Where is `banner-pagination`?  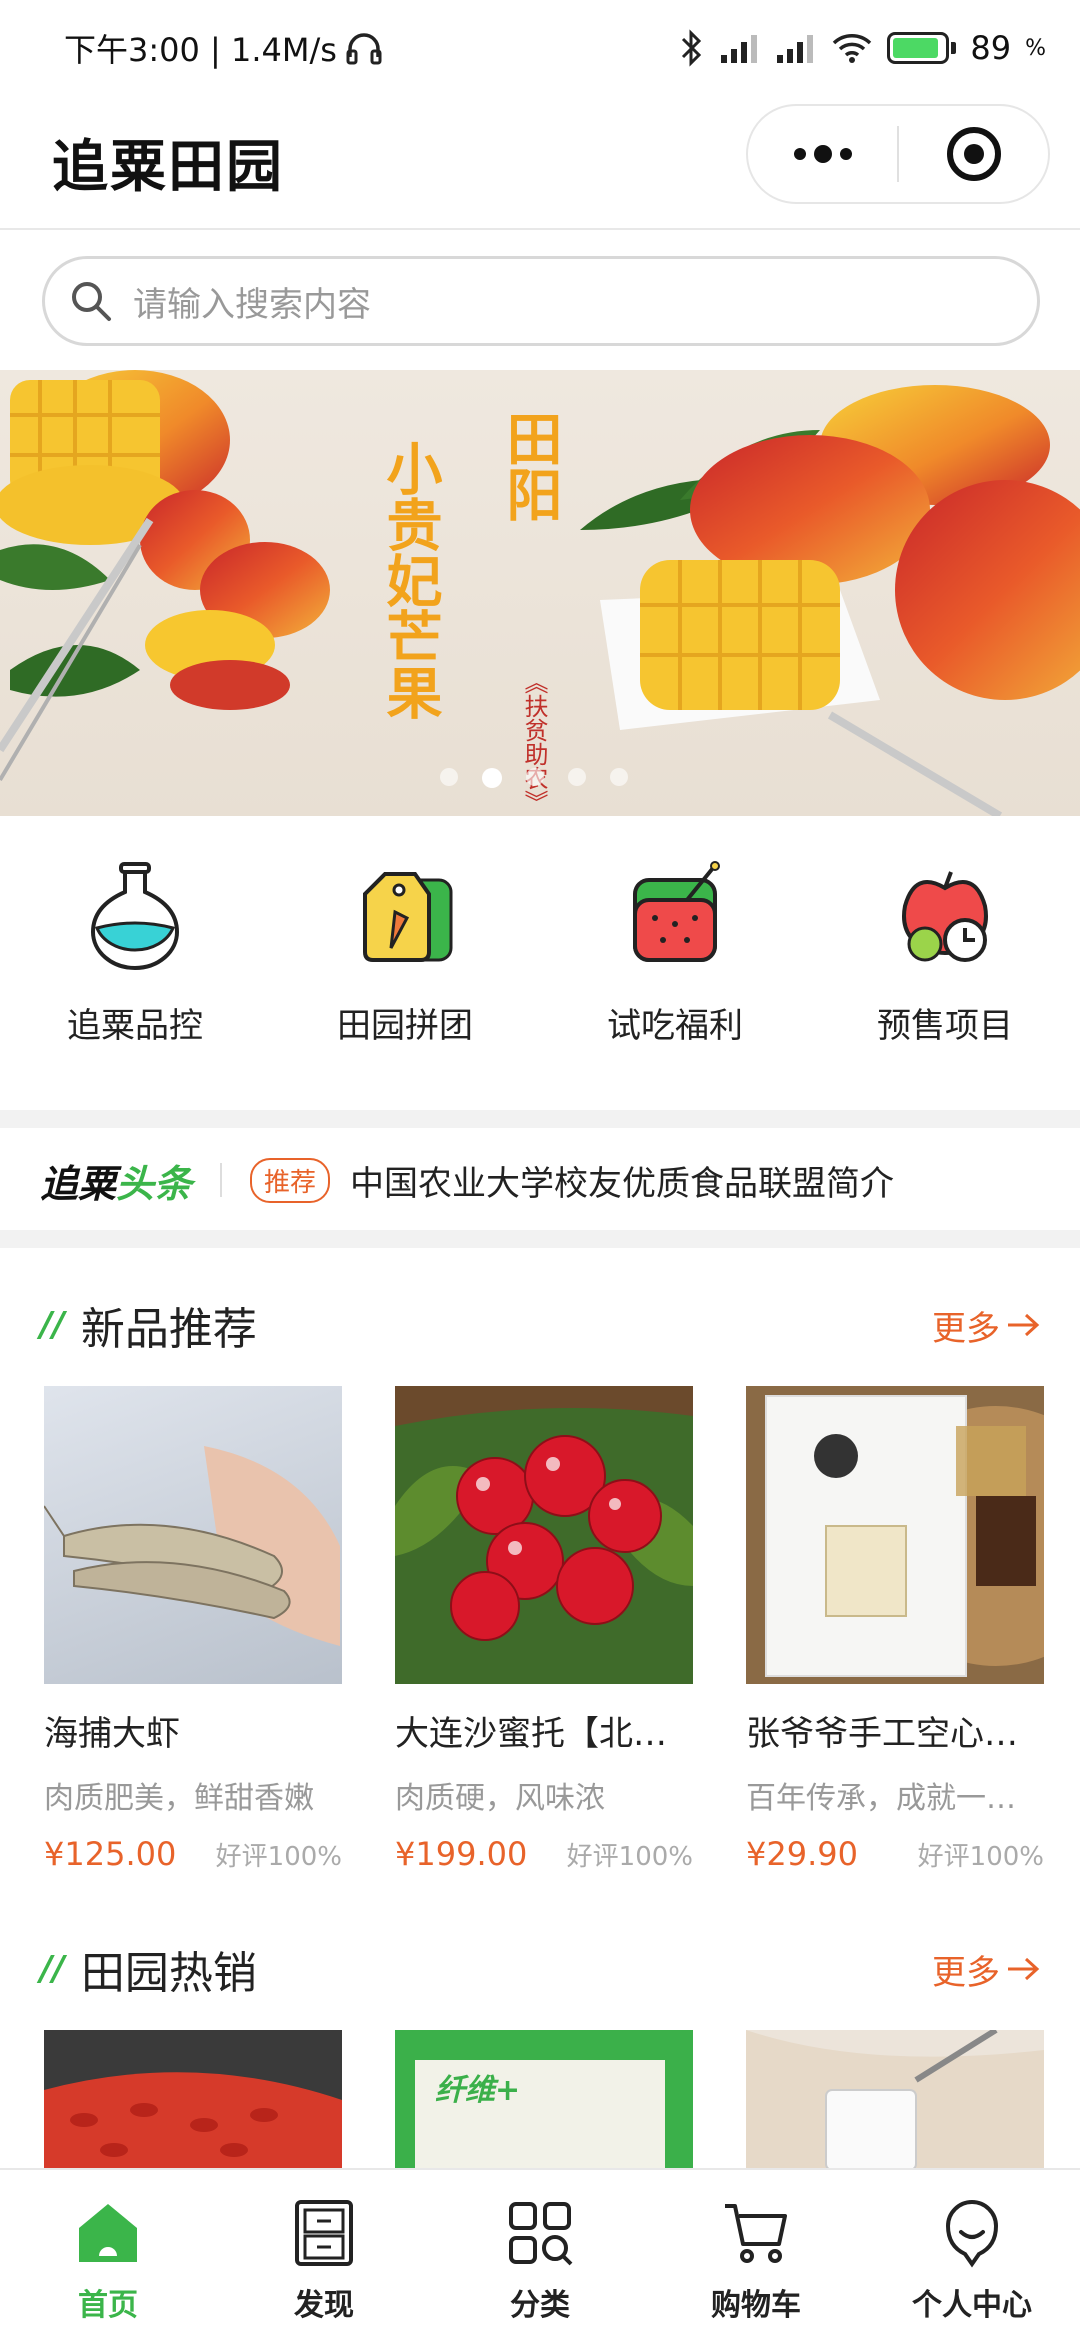
banner-pagination is located at coordinates (534, 778).